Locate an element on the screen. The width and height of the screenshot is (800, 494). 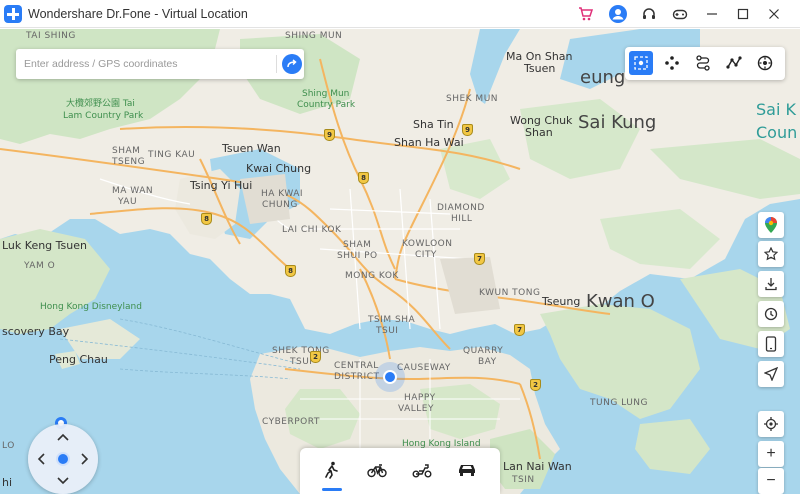
jump-route-icon is located at coordinates (734, 63).